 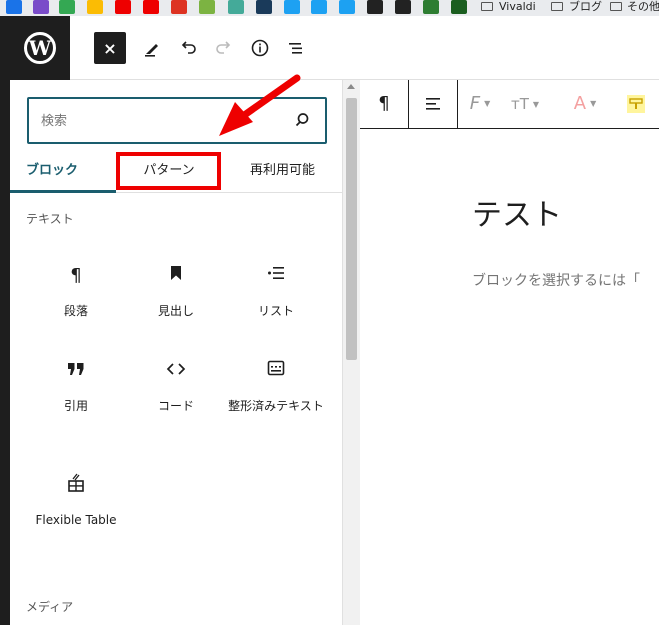 I want to click on bookmarks-bar: Vivaldi ブログ その他, so click(x=329, y=8).